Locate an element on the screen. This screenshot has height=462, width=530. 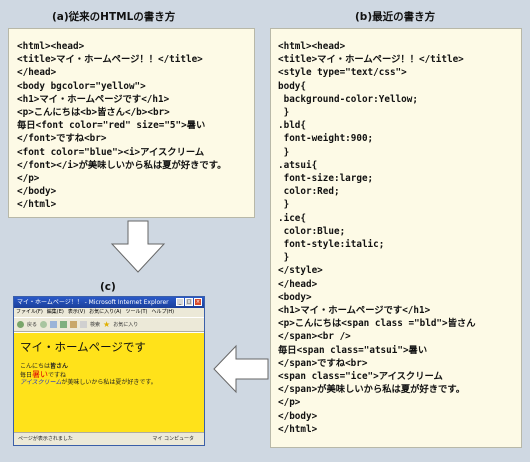
maximize-button: □ is located at coordinates (189, 302).